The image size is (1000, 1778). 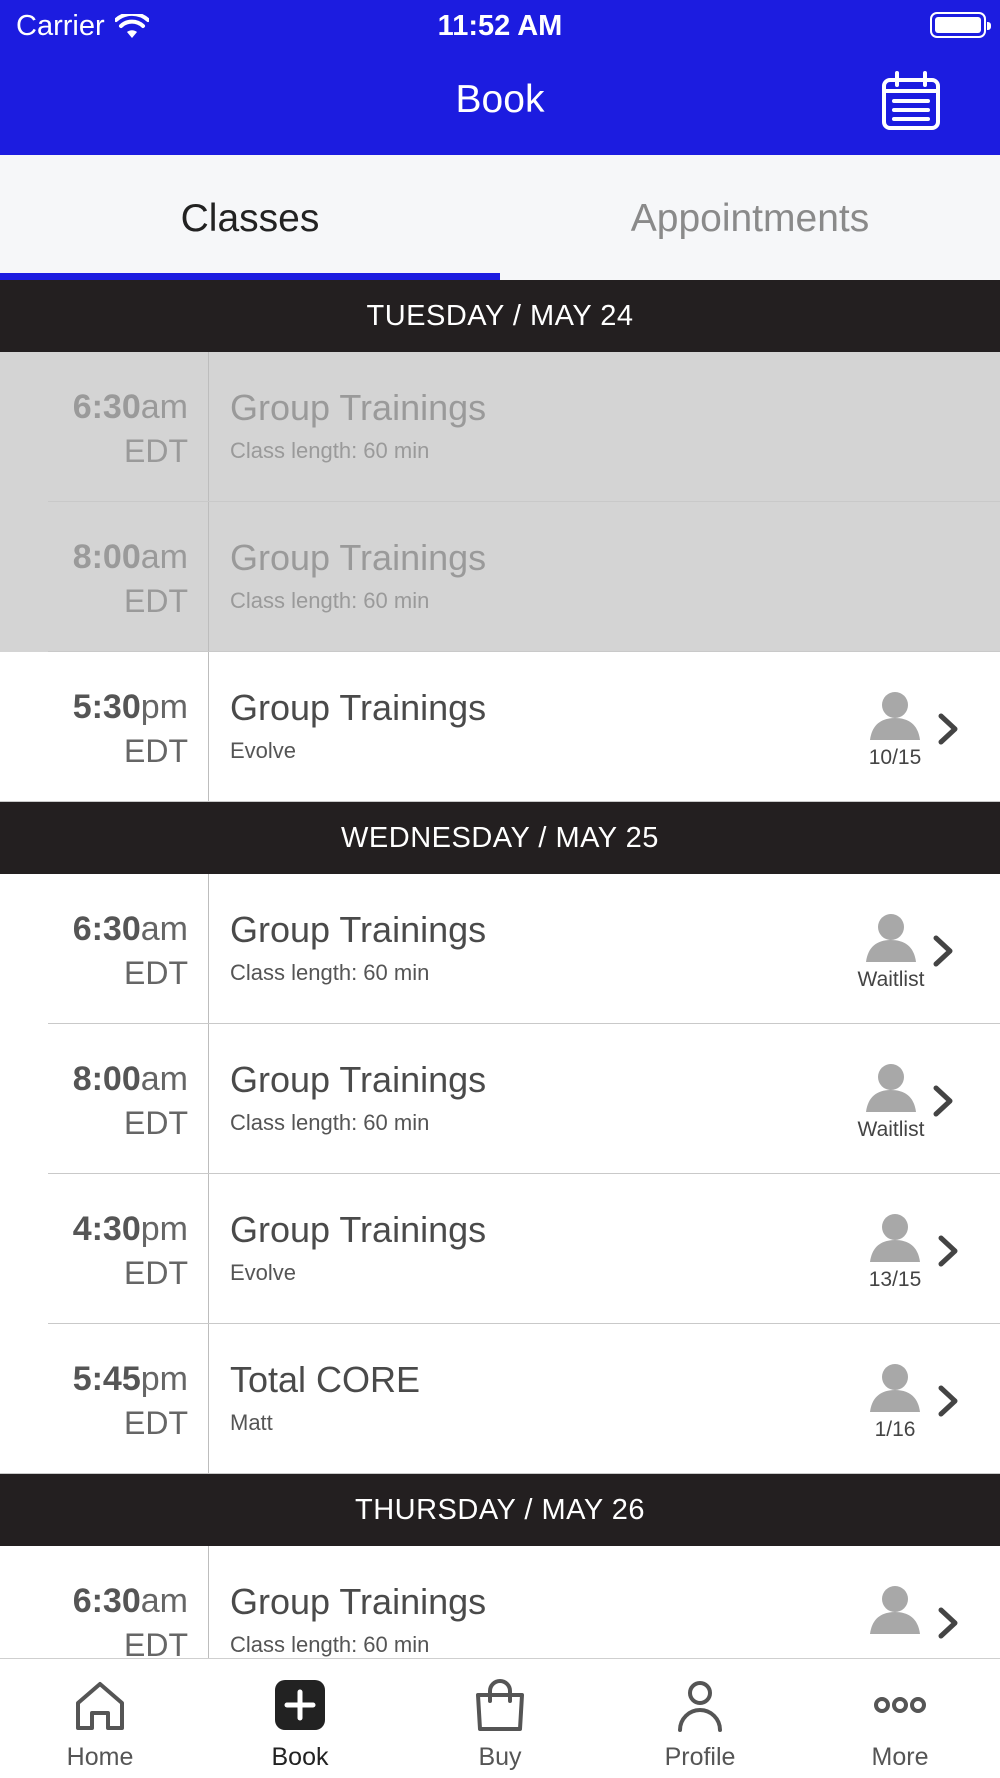 What do you see at coordinates (900, 1718) in the screenshot?
I see `nav-more: More` at bounding box center [900, 1718].